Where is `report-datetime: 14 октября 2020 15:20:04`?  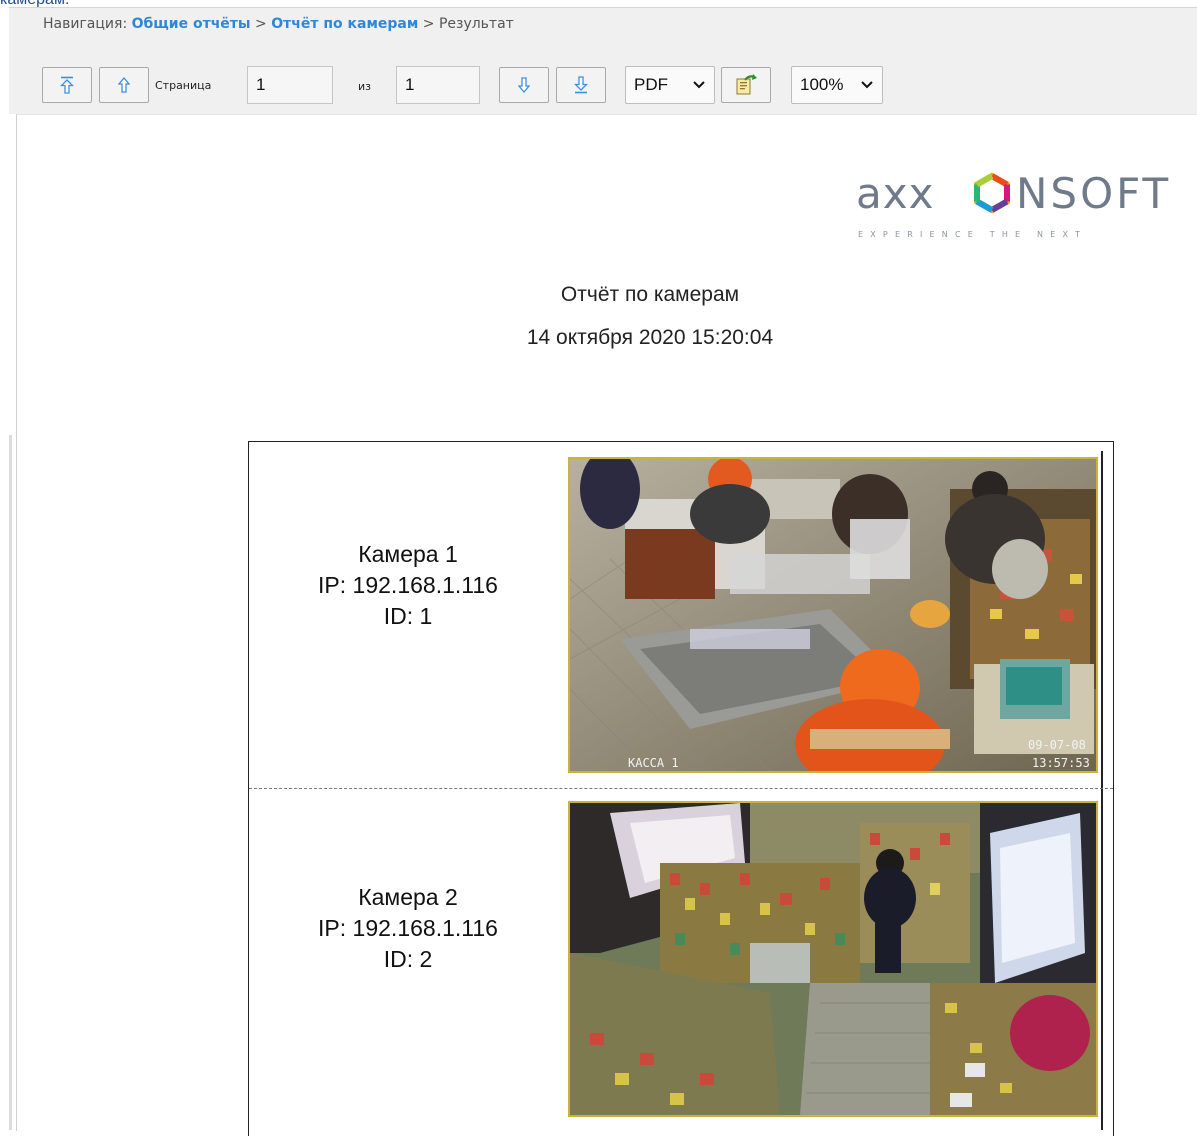 report-datetime: 14 октября 2020 15:20:04 is located at coordinates (650, 337).